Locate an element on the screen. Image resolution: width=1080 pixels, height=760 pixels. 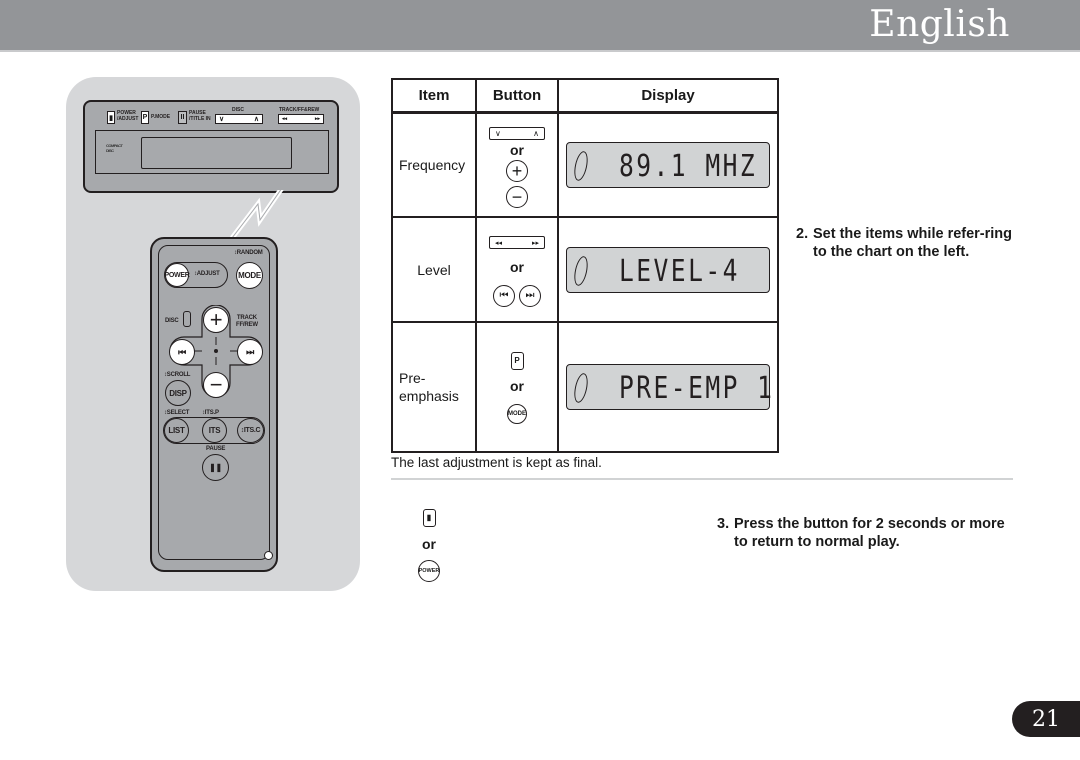
next-track-icon: ⏭ is located at coordinates (529, 296).